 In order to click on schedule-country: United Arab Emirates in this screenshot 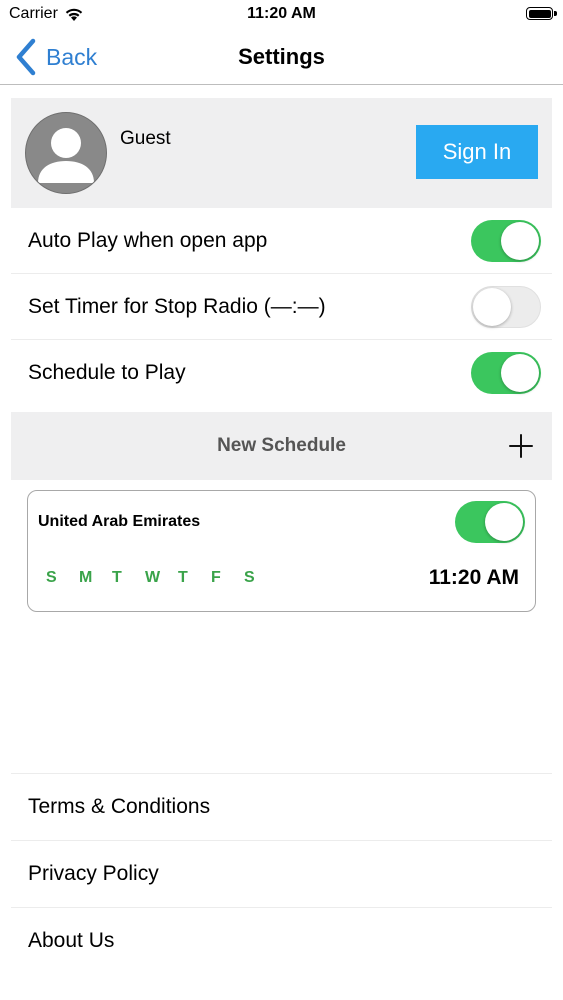, I will do `click(119, 521)`.